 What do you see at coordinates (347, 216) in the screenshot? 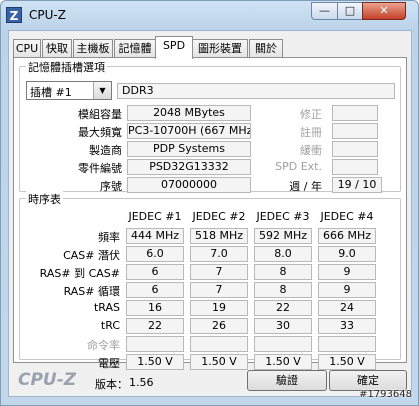
I see `timing-column-header: JEDEC #4` at bounding box center [347, 216].